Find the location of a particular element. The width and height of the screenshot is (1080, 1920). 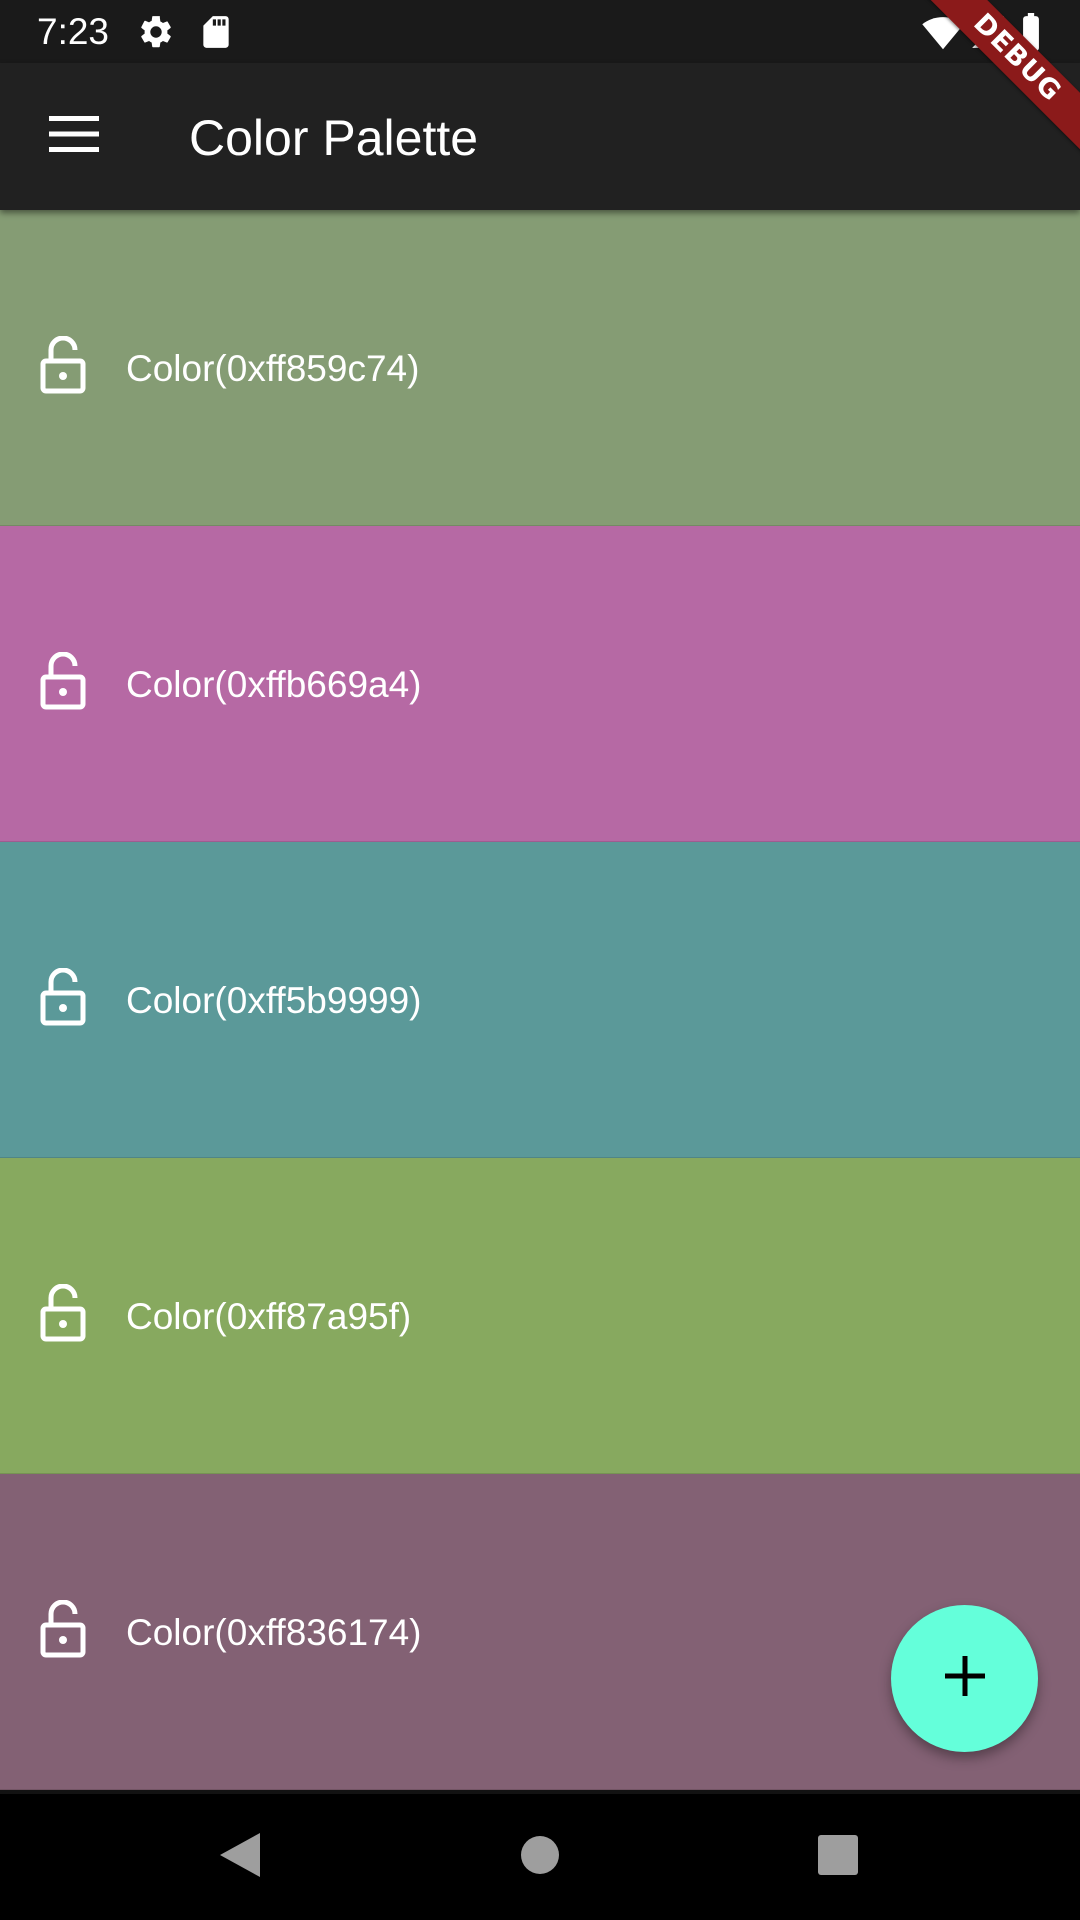

home-icon is located at coordinates (540, 1857).